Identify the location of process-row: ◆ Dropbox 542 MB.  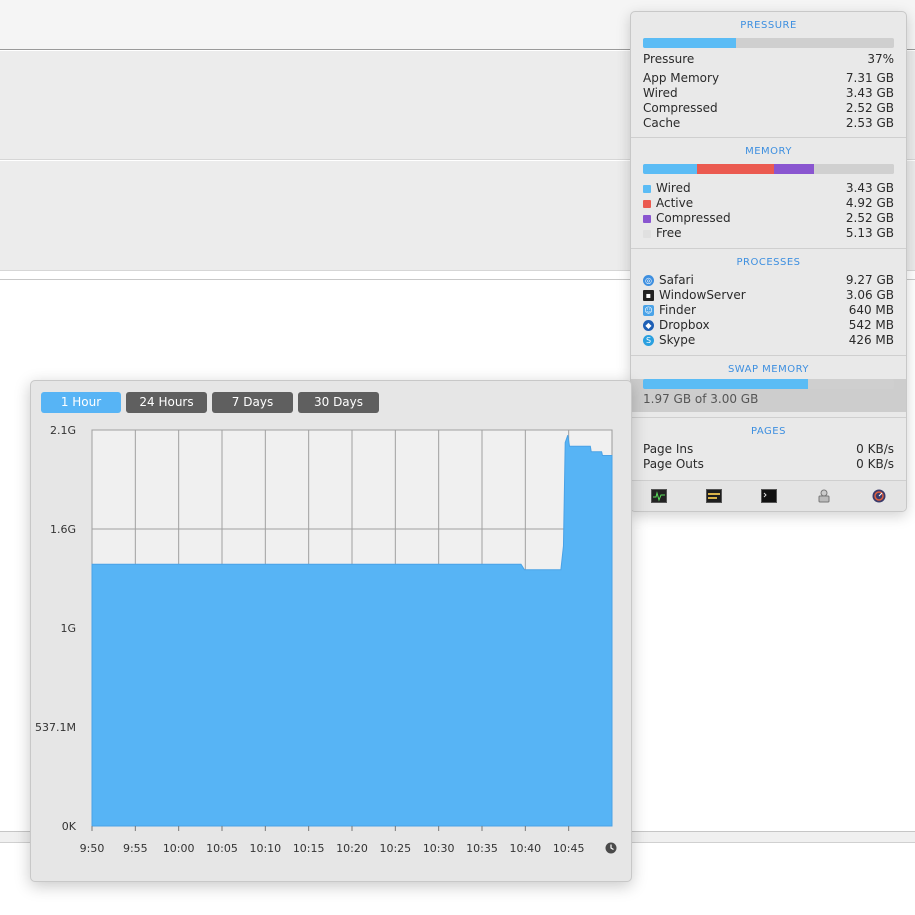
(768, 325).